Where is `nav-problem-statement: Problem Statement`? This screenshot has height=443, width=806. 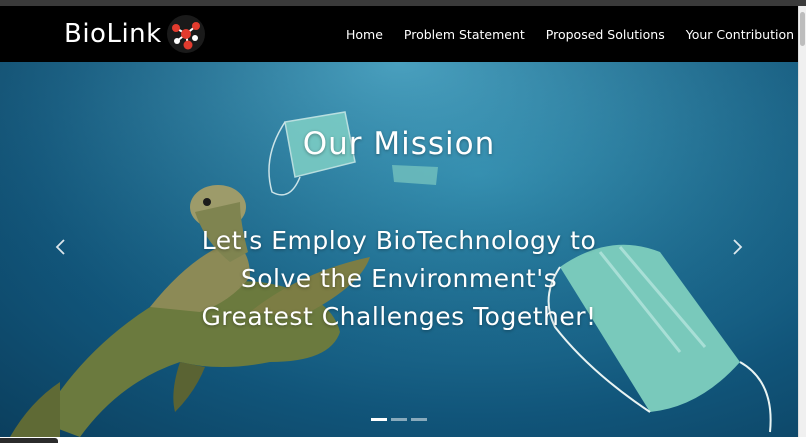
nav-problem-statement: Problem Statement is located at coordinates (464, 34).